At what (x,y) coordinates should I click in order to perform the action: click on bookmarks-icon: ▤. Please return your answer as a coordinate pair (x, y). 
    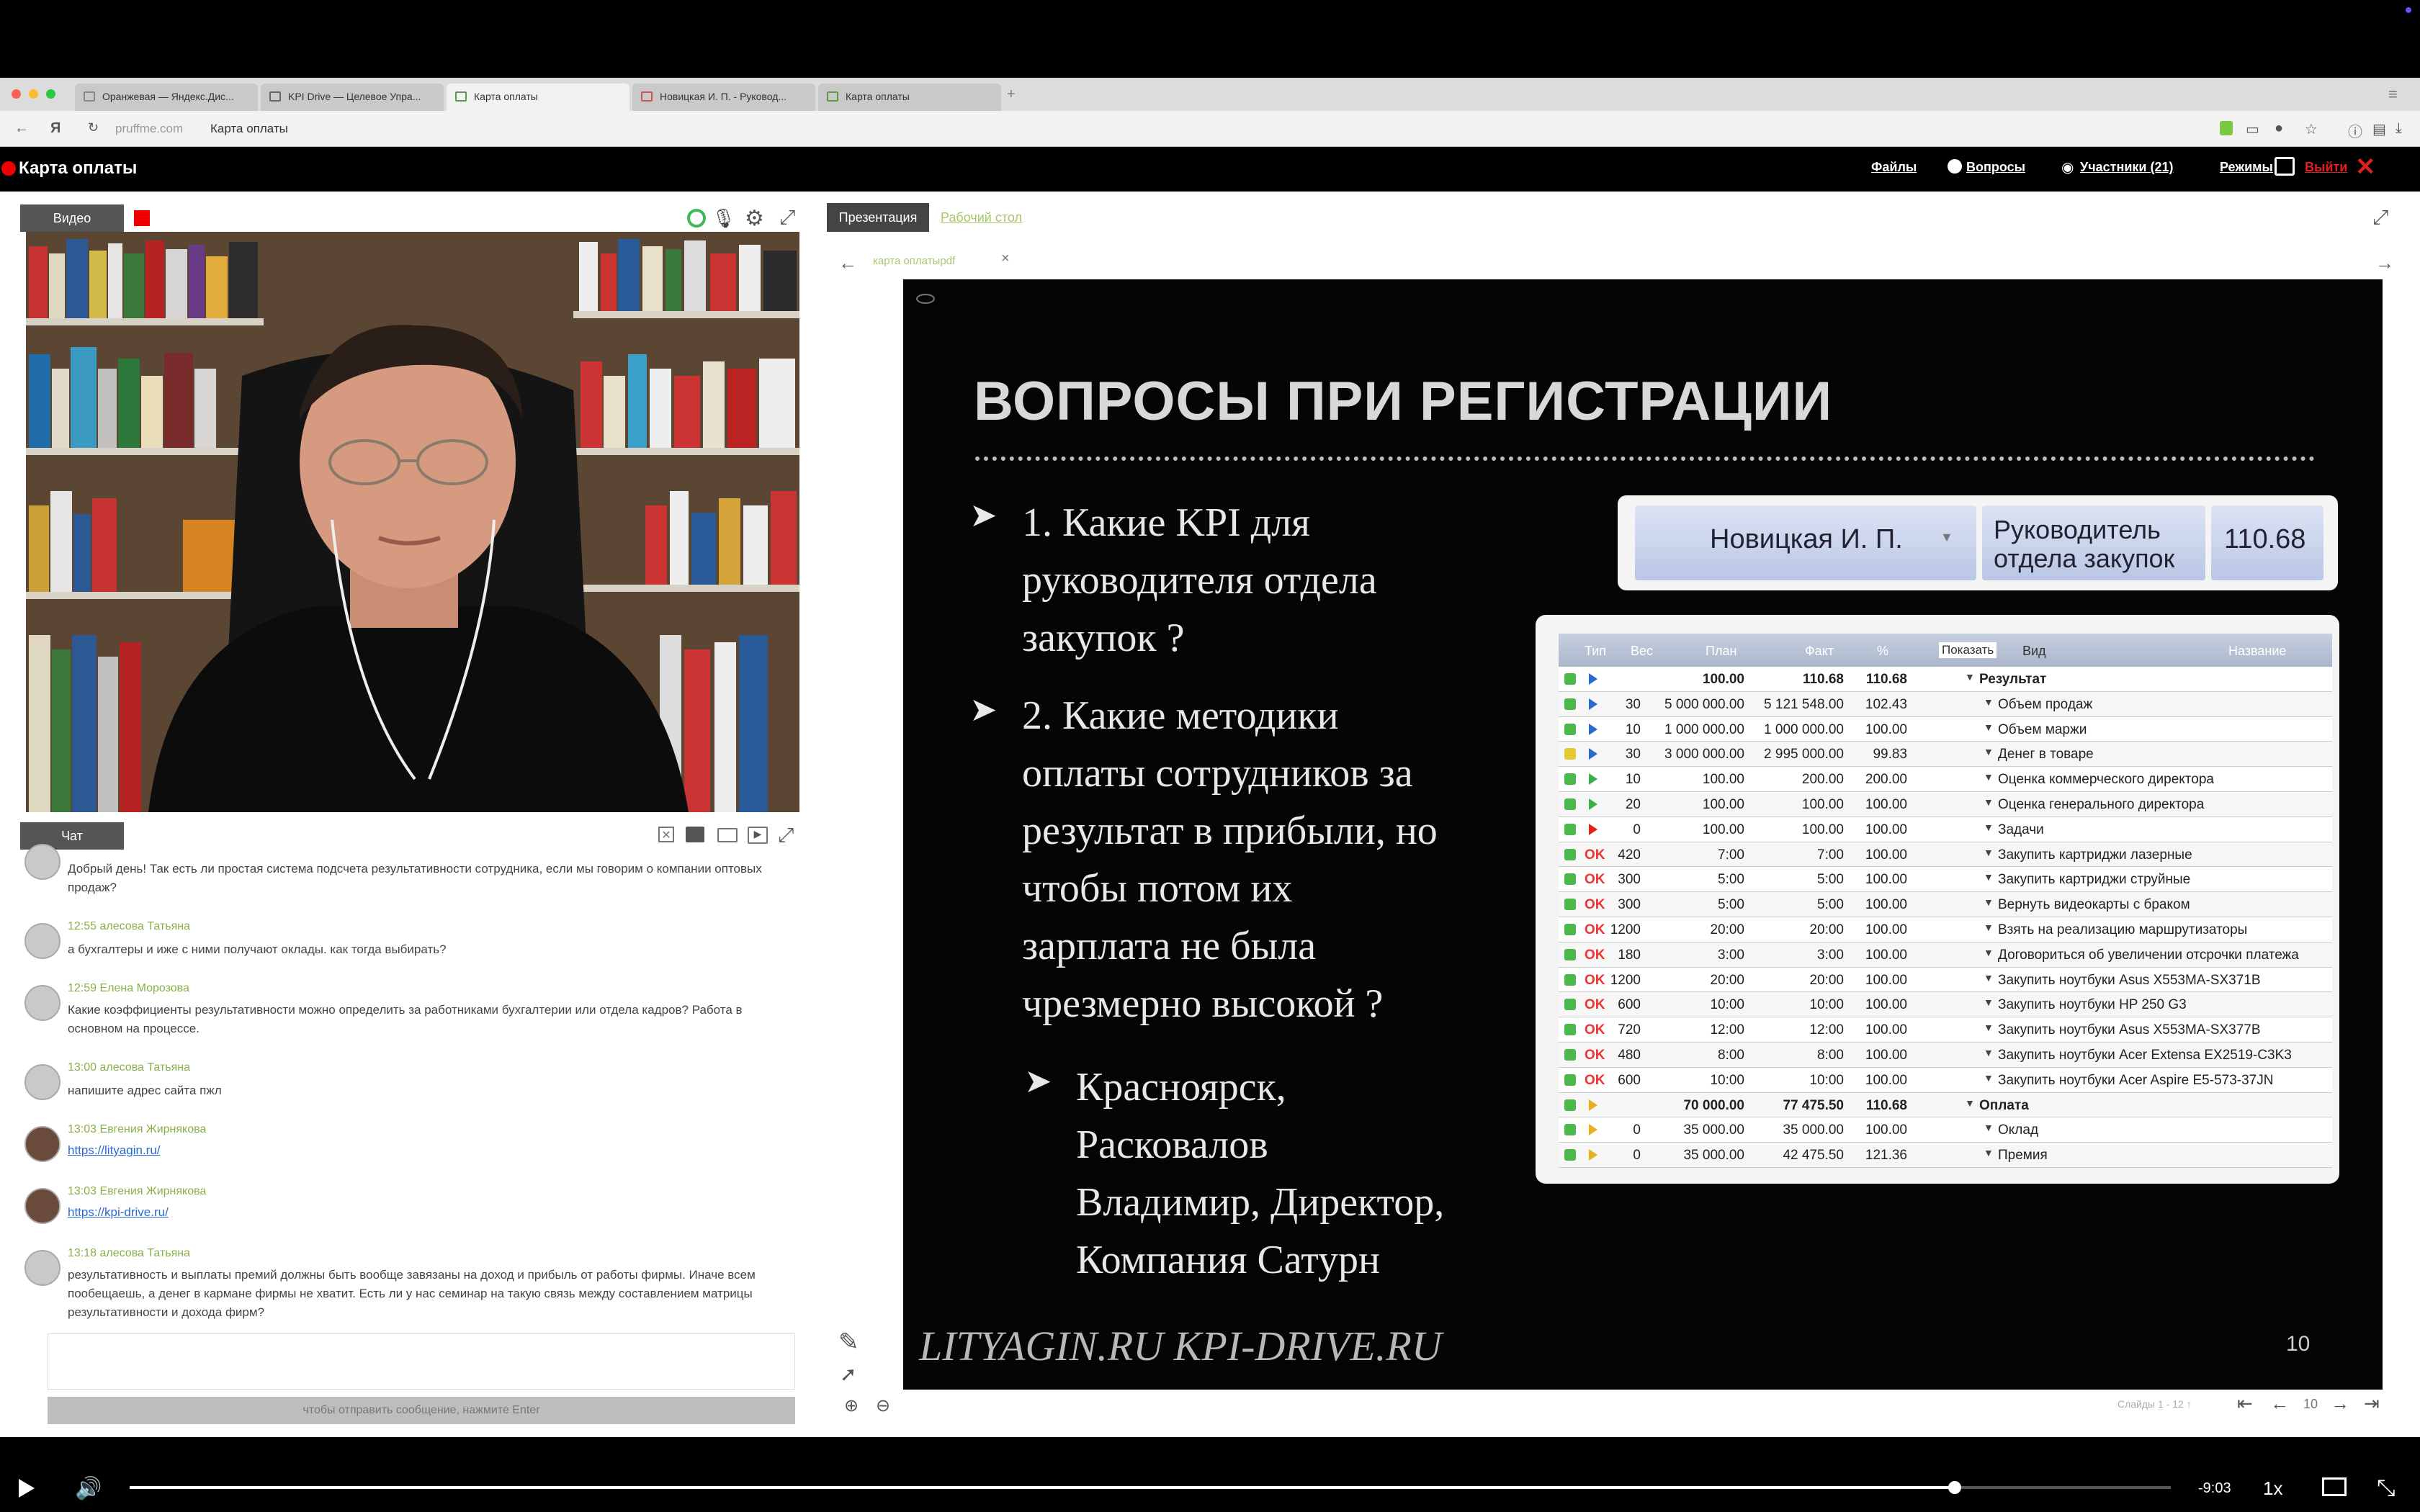
    Looking at the image, I should click on (2379, 129).